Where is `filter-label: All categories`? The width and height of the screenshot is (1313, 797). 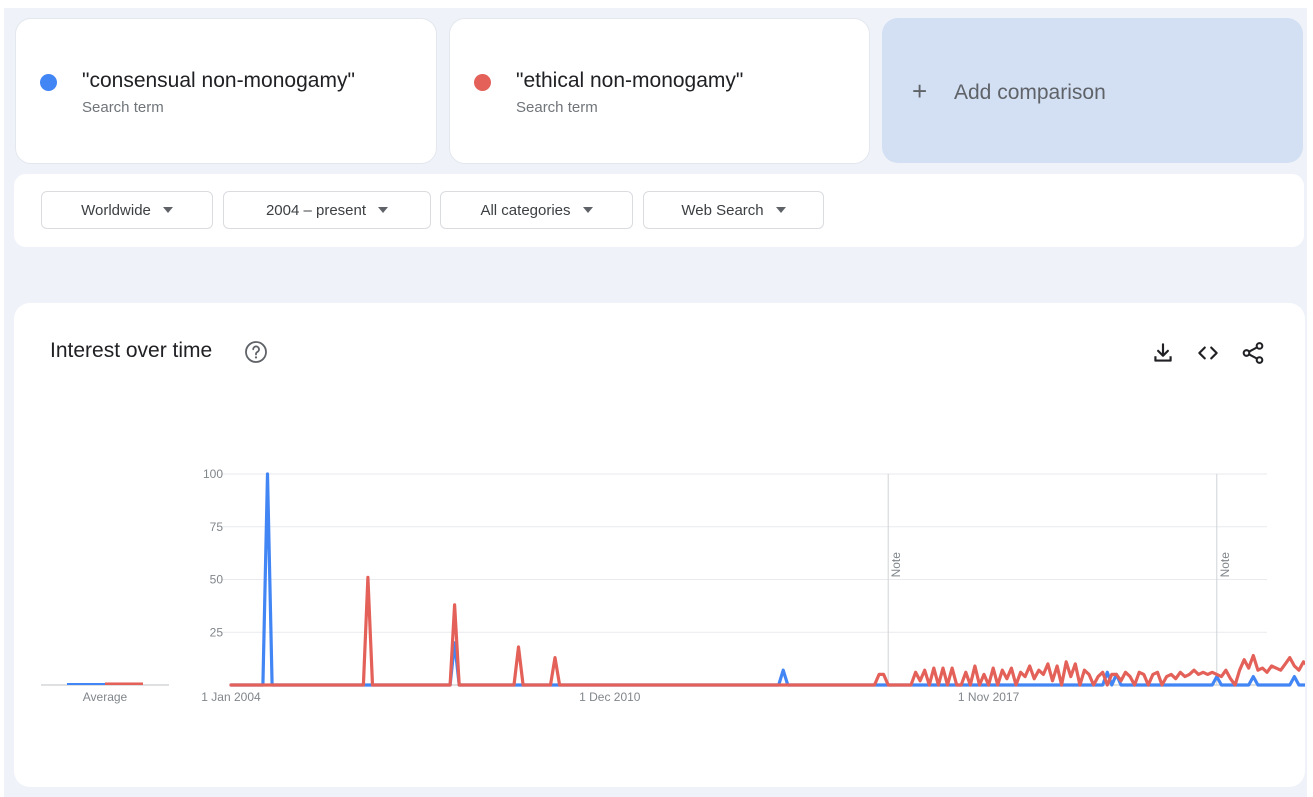 filter-label: All categories is located at coordinates (525, 210).